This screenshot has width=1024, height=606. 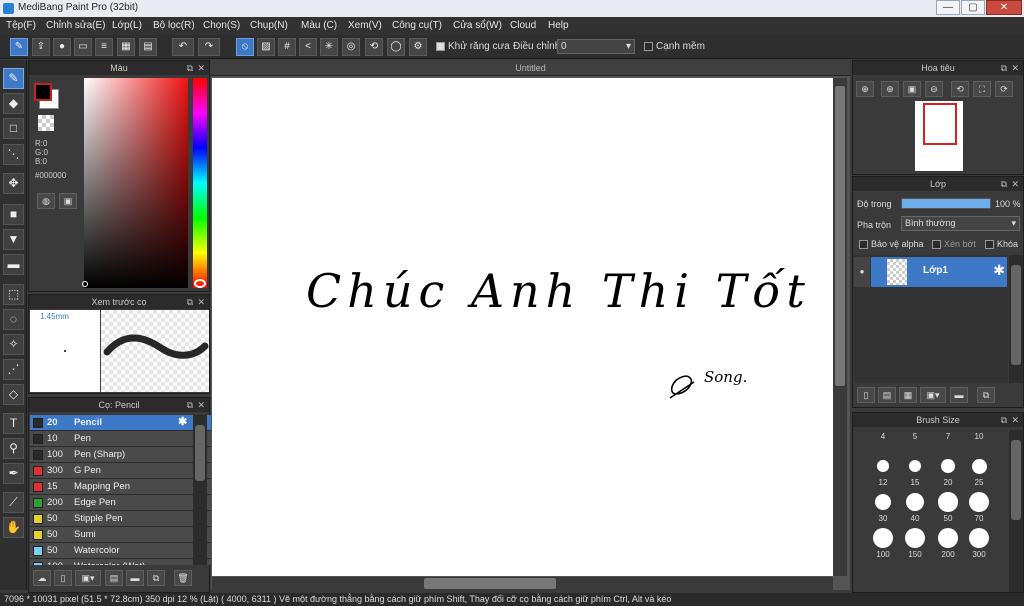 I want to click on close-button: ✕, so click(x=1004, y=7).